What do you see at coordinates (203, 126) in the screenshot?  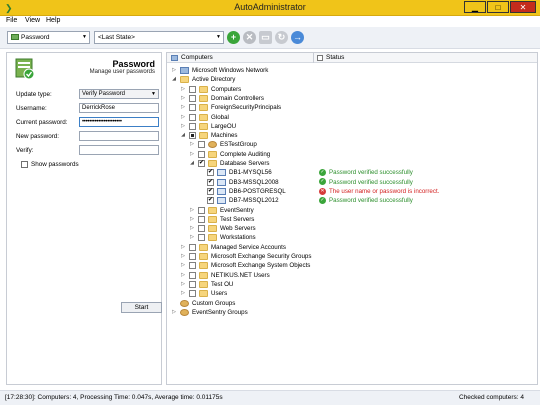 I see `folder-icon` at bounding box center [203, 126].